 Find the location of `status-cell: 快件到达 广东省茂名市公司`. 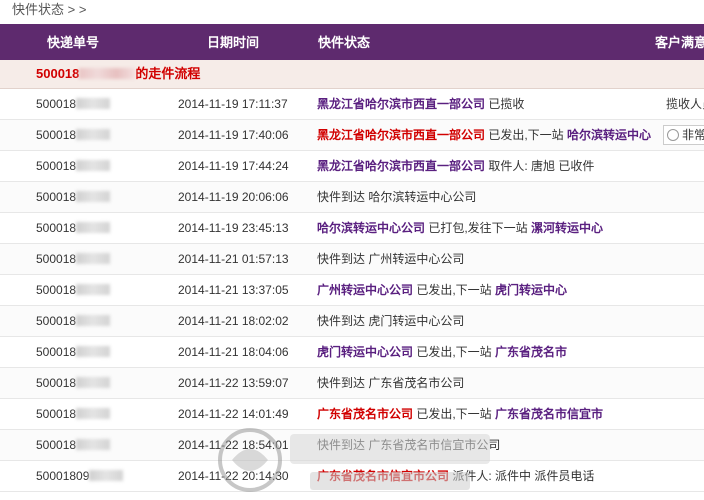

status-cell: 快件到达 广东省茂名市公司 is located at coordinates (390, 383).